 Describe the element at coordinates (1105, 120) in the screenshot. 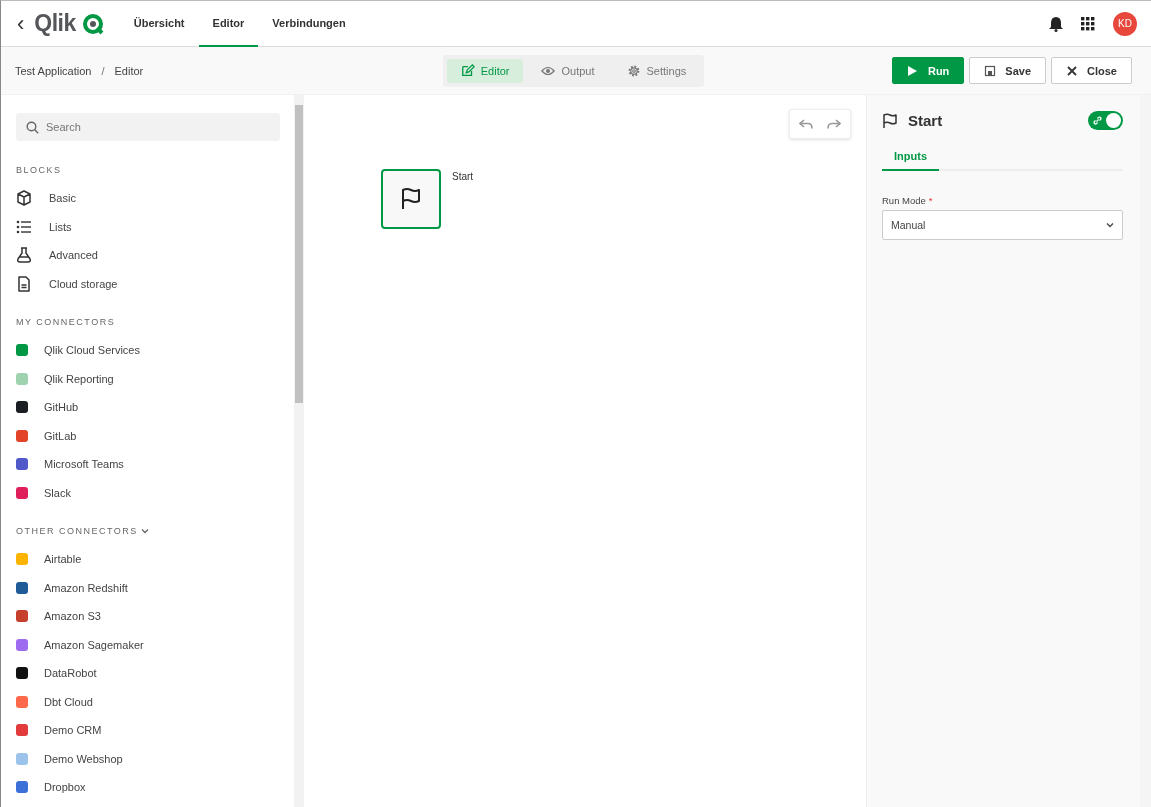

I see `toggle-switch` at that location.